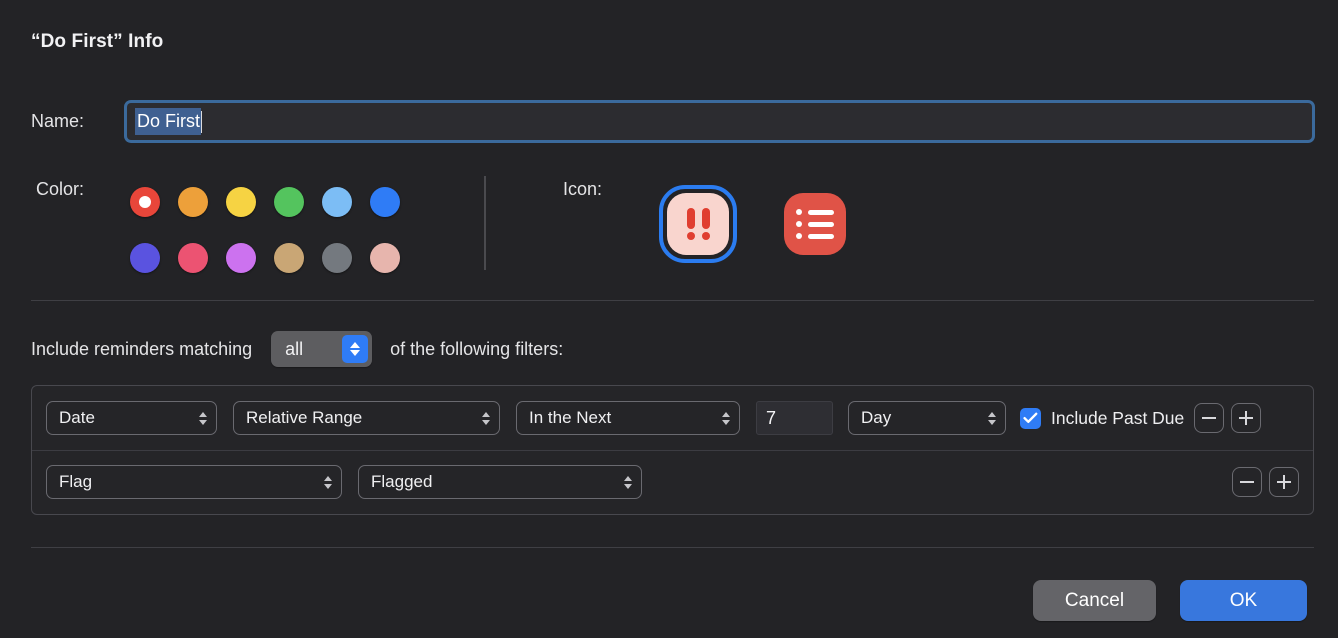 Image resolution: width=1338 pixels, height=638 pixels. Describe the element at coordinates (241, 258) in the screenshot. I see `color-swatch-purple` at that location.